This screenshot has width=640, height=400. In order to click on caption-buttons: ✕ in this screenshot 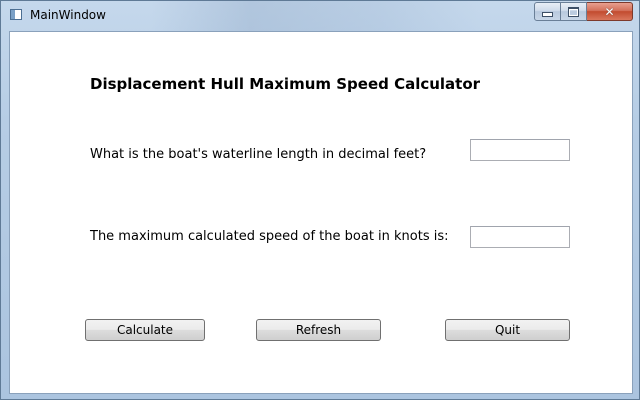, I will do `click(583, 11)`.